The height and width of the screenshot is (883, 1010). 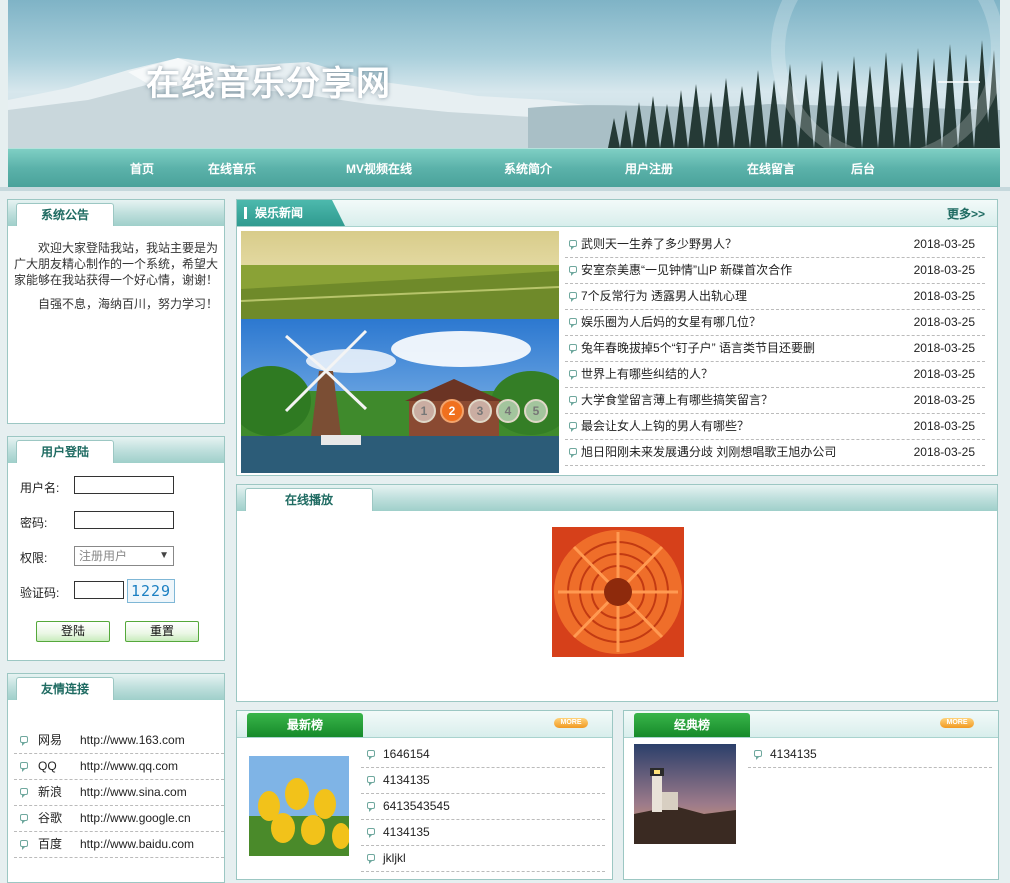 What do you see at coordinates (232, 168) in the screenshot?
I see `nav-online-music: 在线音乐` at bounding box center [232, 168].